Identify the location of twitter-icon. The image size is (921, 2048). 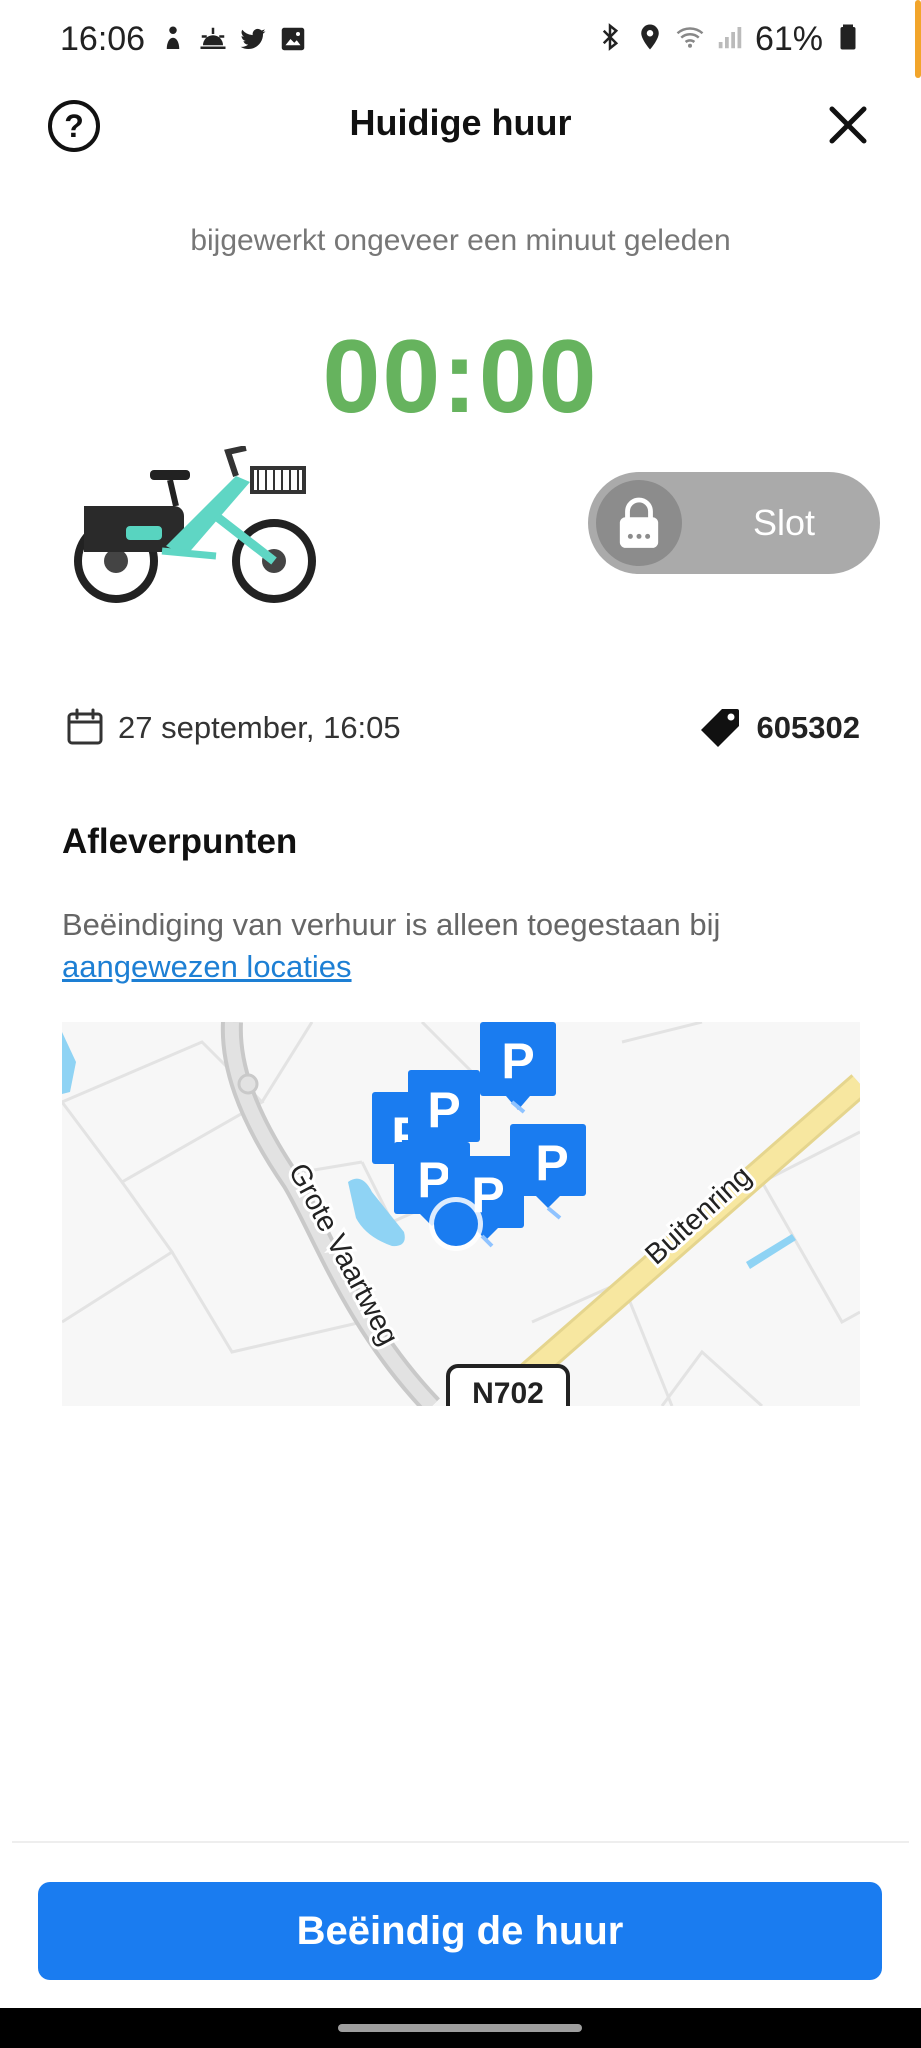
(253, 41).